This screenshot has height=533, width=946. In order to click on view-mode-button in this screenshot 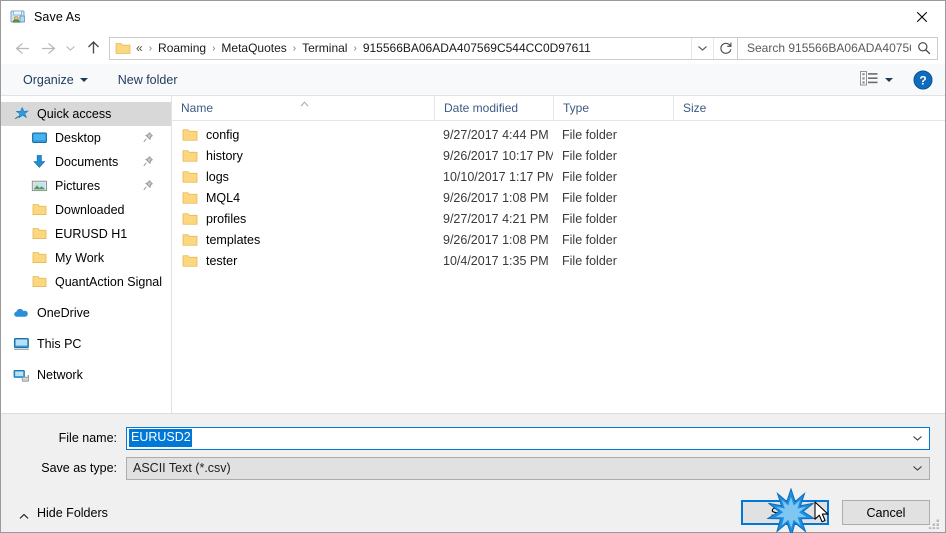, I will do `click(876, 80)`.